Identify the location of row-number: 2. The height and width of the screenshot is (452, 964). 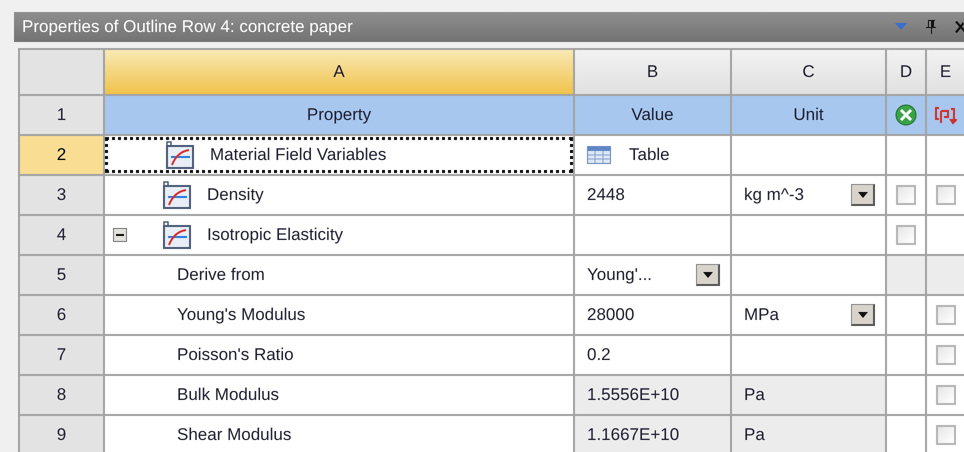
(61, 155).